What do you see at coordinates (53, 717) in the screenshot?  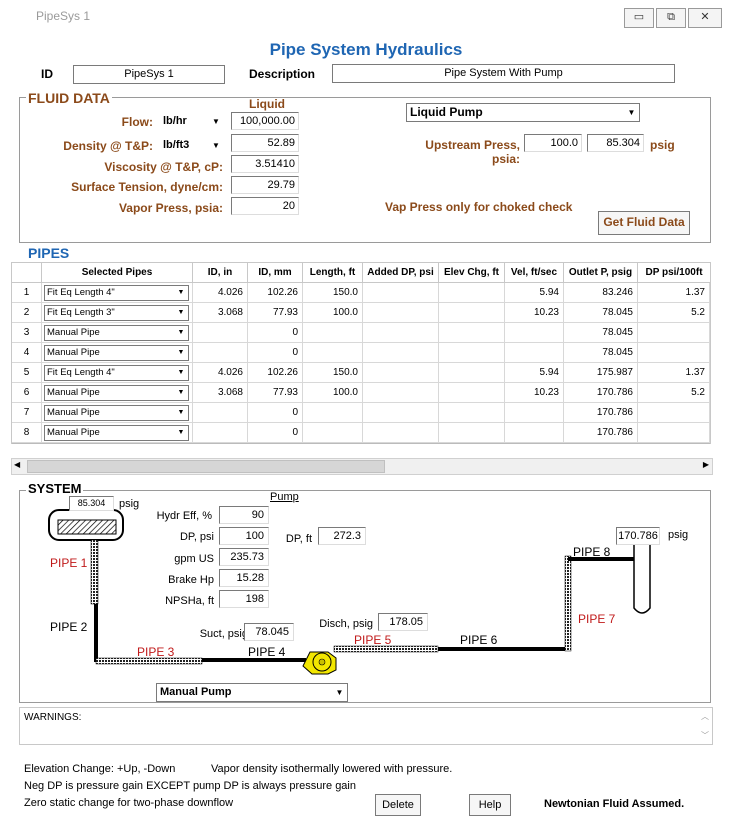 I see `warnings-label: WARNINGS:` at bounding box center [53, 717].